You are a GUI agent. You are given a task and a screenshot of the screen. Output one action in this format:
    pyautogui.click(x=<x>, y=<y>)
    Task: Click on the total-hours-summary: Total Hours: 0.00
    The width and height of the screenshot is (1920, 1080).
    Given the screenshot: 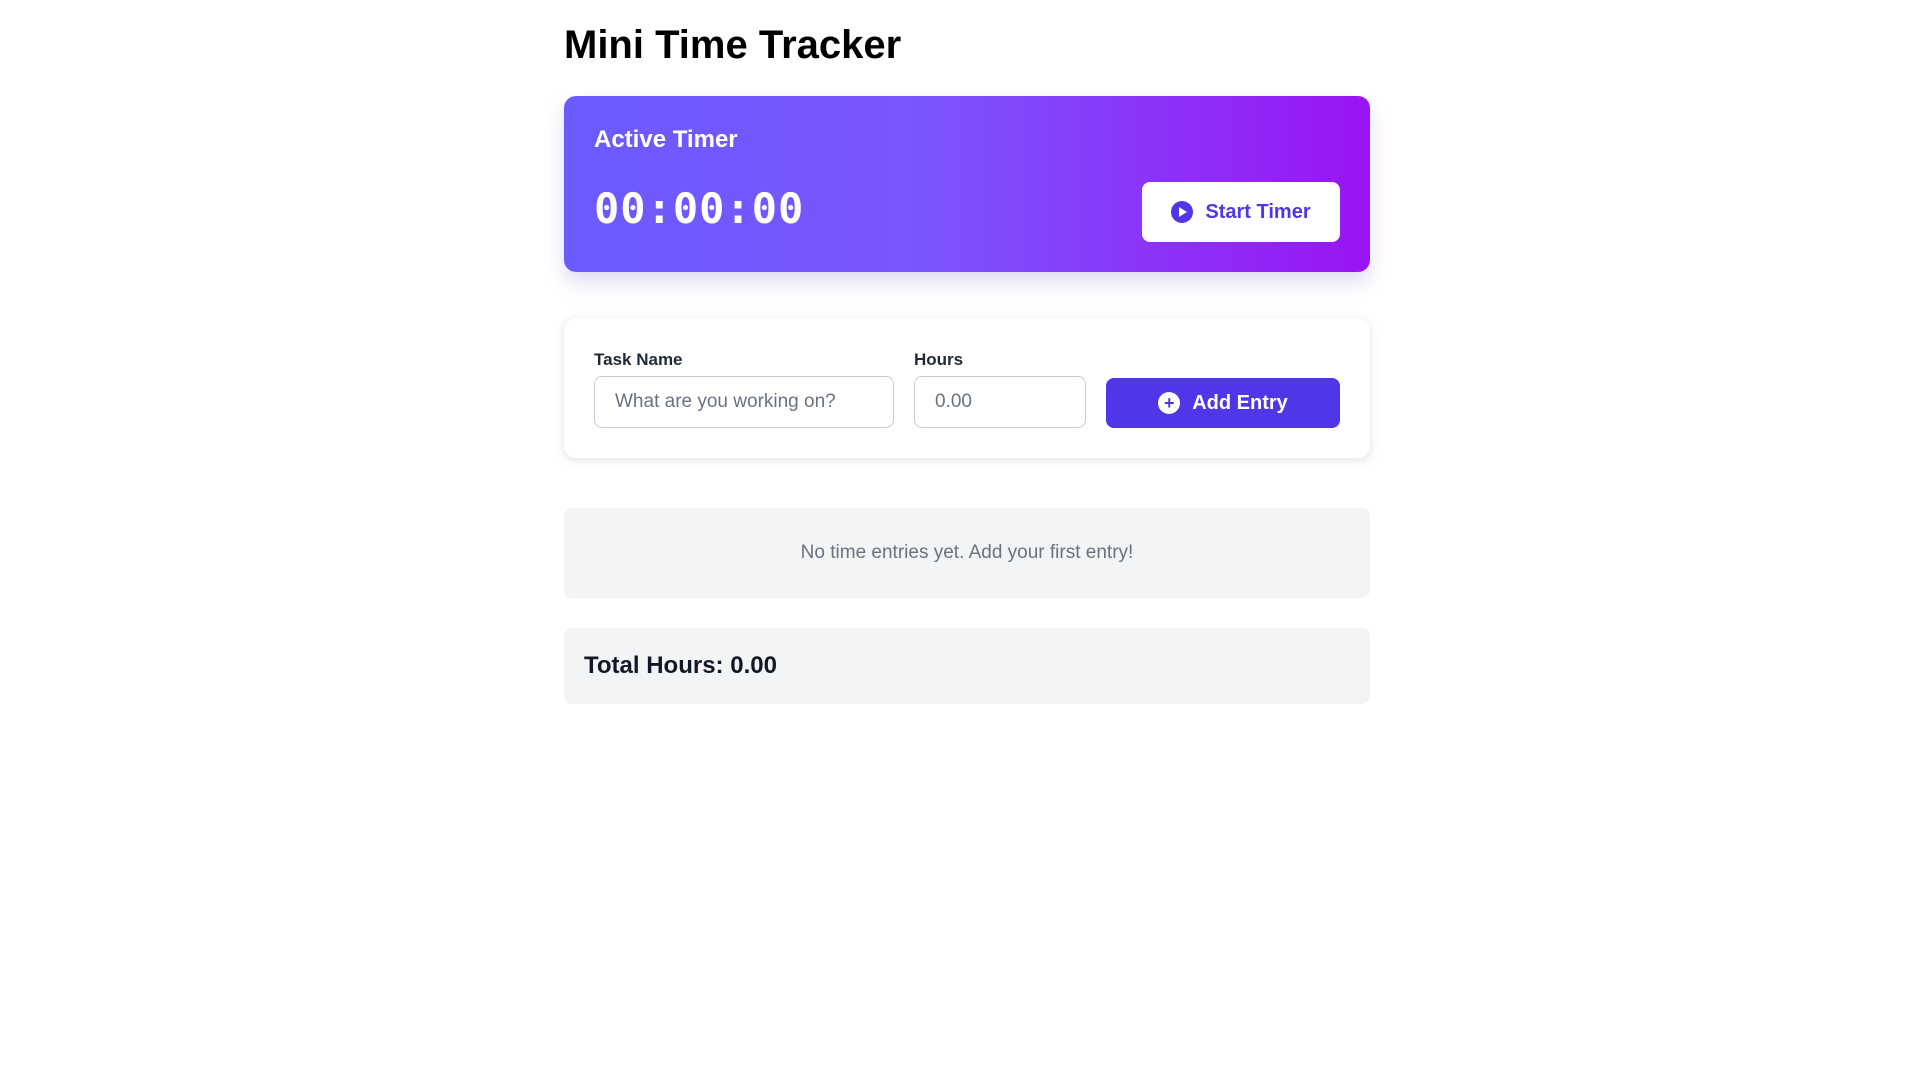 What is the action you would take?
    pyautogui.click(x=967, y=666)
    